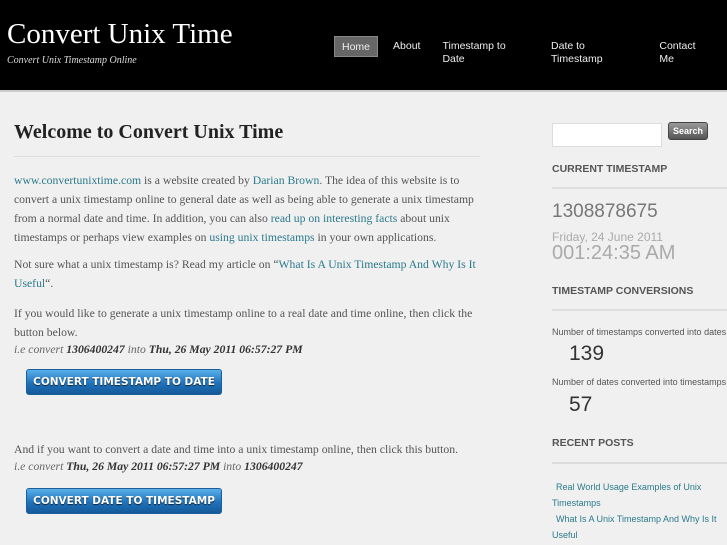  I want to click on nav-about: About, so click(406, 46).